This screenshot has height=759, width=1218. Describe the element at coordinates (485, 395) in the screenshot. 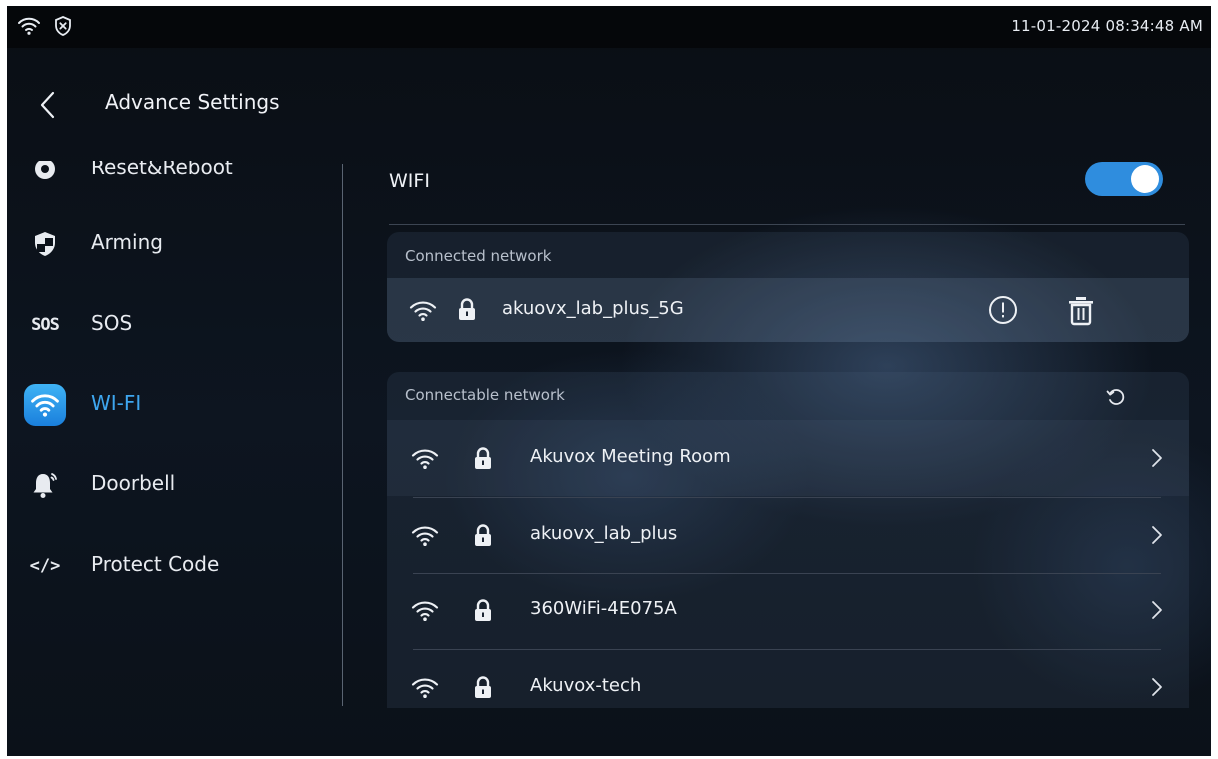

I see `connectable-network-header: Connectable network` at that location.